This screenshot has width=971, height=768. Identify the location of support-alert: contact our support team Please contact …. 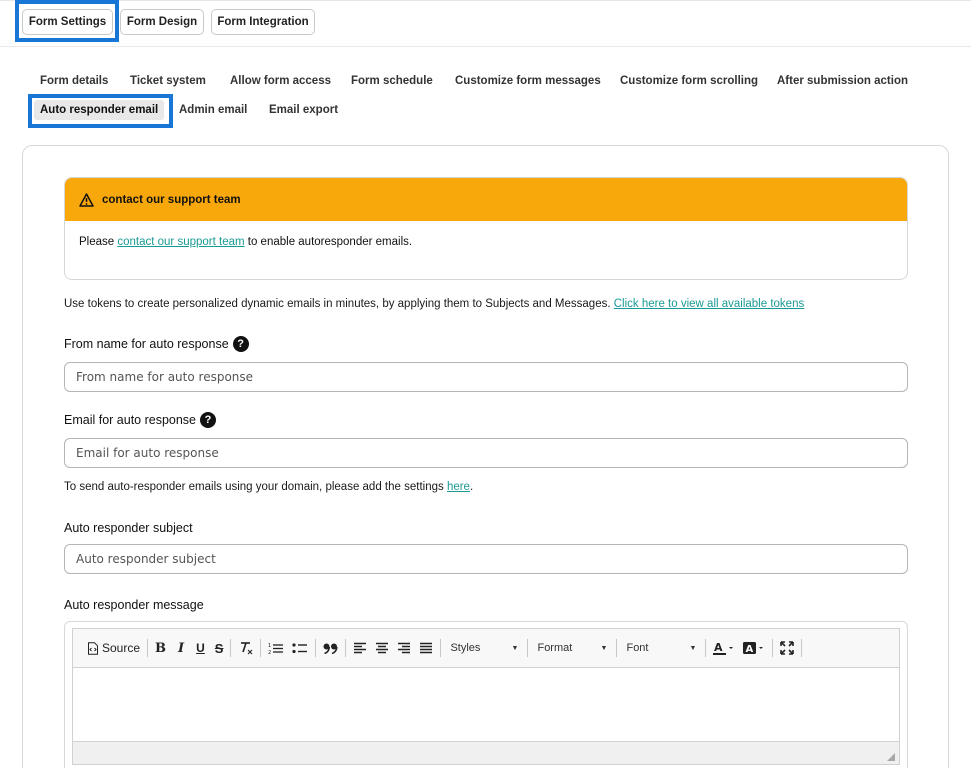
(486, 228).